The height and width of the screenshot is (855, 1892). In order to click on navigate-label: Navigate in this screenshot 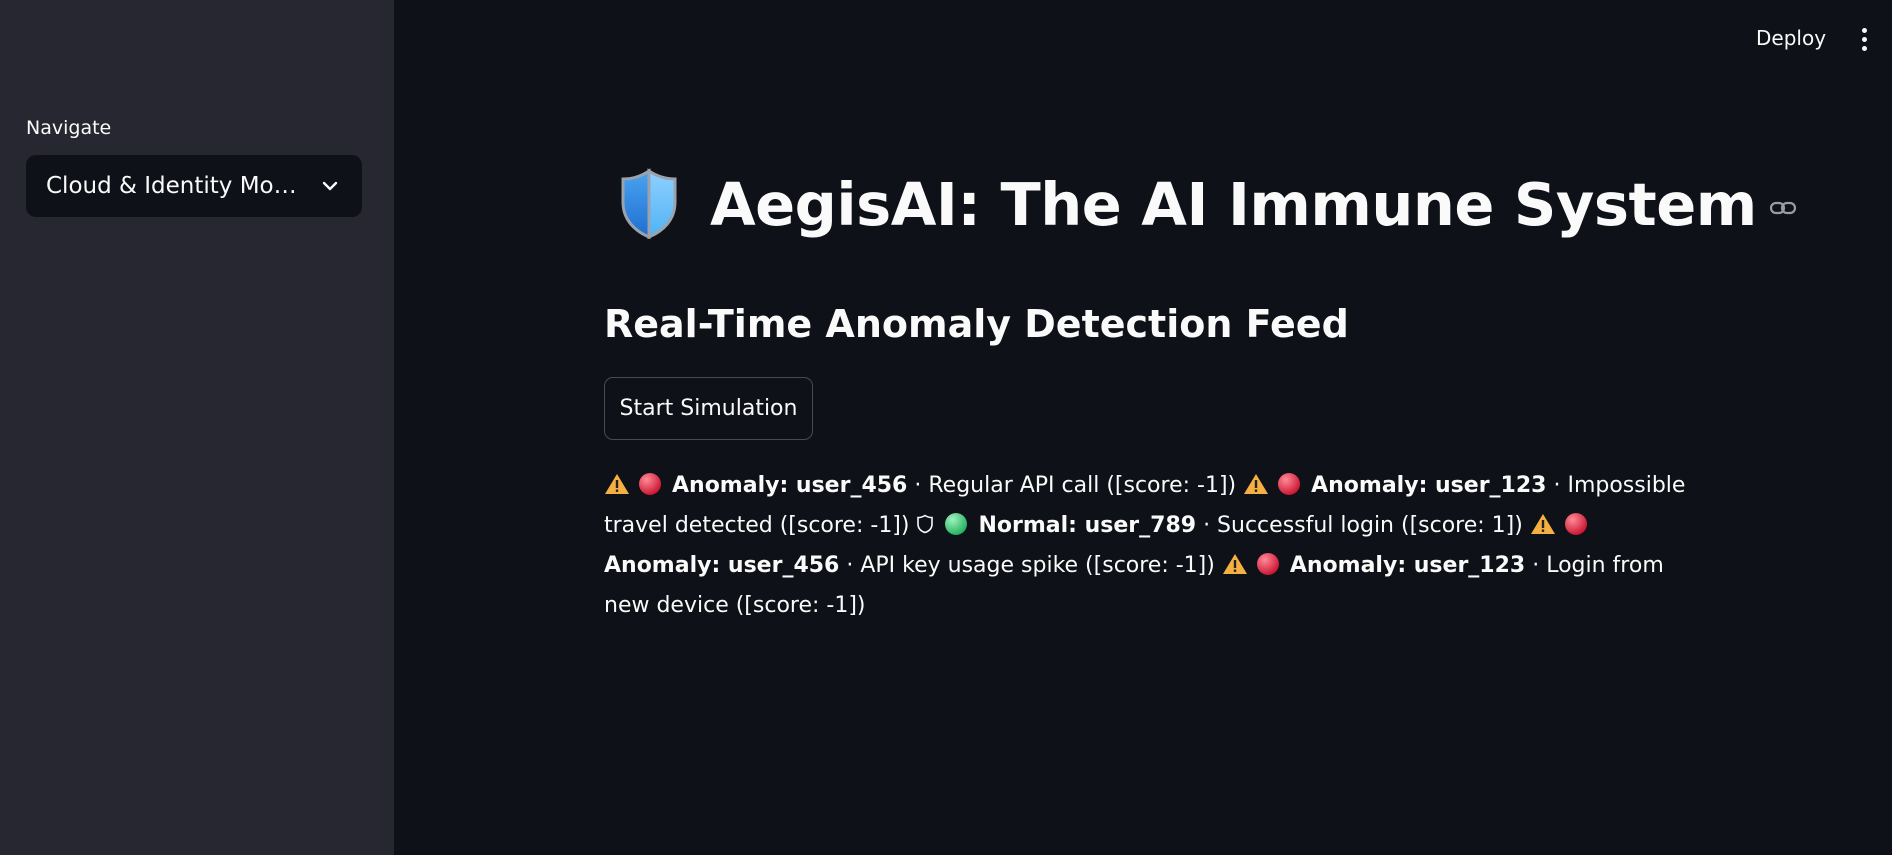, I will do `click(69, 128)`.